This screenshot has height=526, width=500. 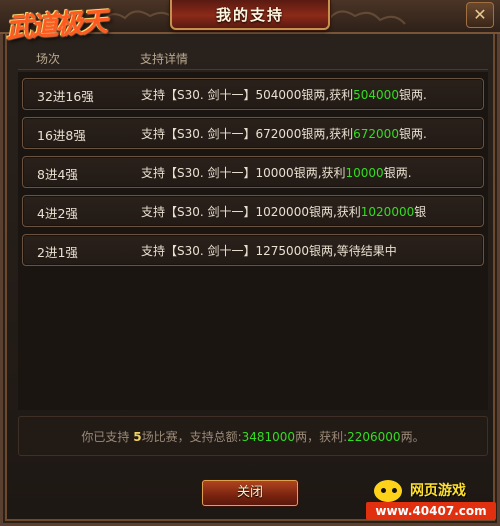 What do you see at coordinates (438, 491) in the screenshot?
I see `watermark-title: 网页游戏` at bounding box center [438, 491].